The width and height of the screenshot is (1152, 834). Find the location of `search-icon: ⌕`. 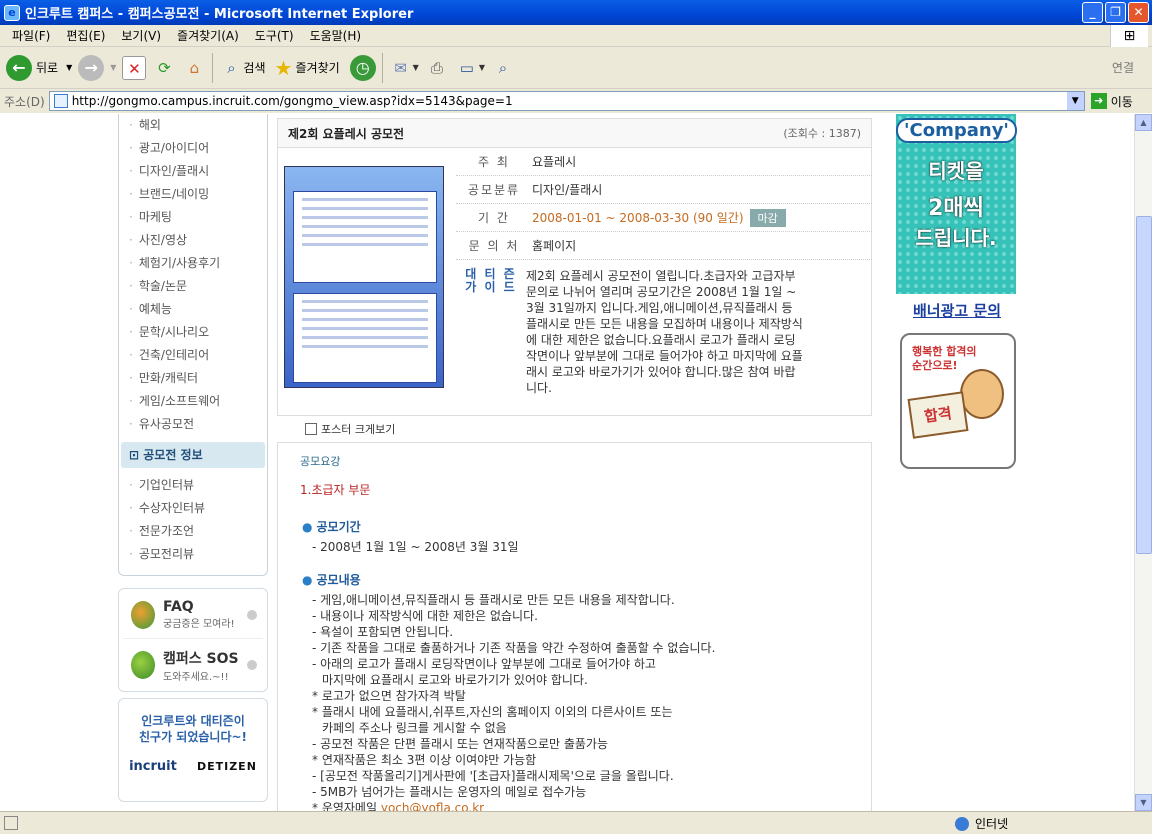

search-icon: ⌕ is located at coordinates (231, 67).